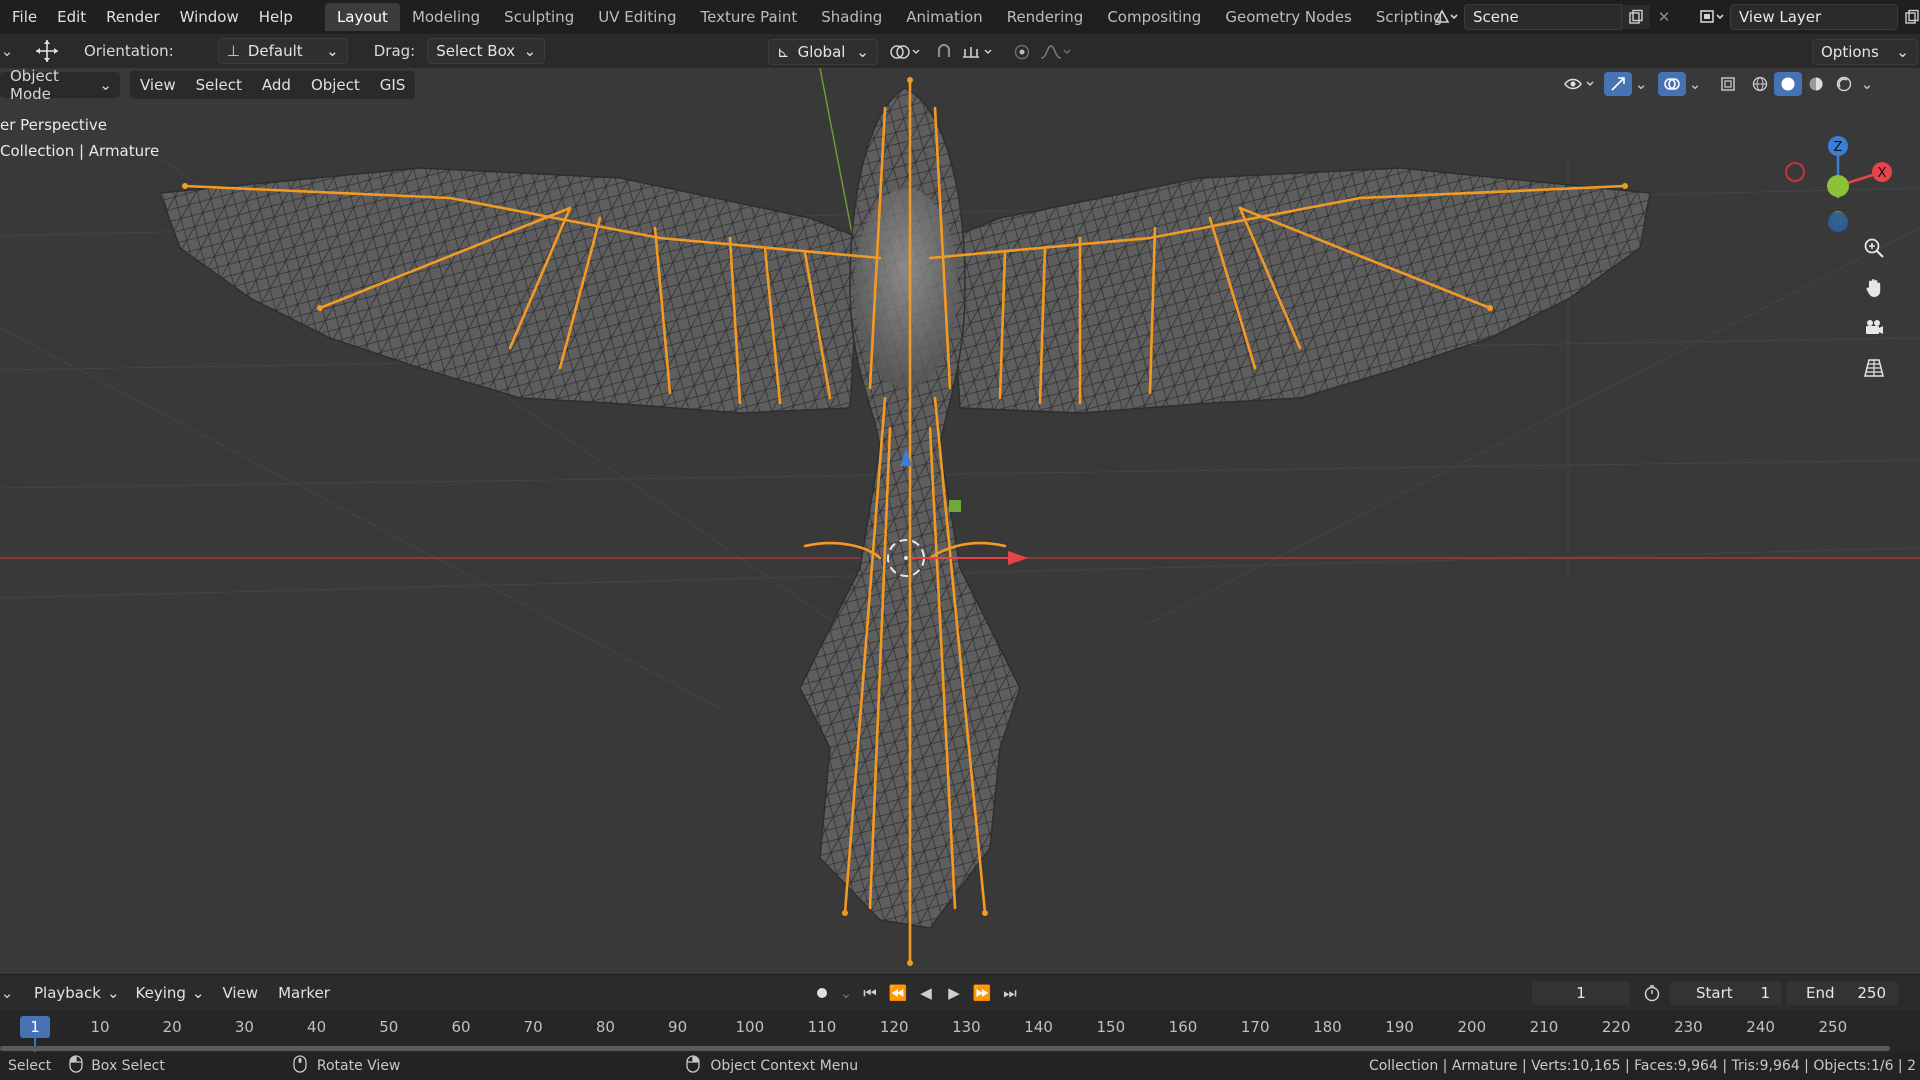  Describe the element at coordinates (1842, 993) in the screenshot. I see `end-frame-field: End 250` at that location.